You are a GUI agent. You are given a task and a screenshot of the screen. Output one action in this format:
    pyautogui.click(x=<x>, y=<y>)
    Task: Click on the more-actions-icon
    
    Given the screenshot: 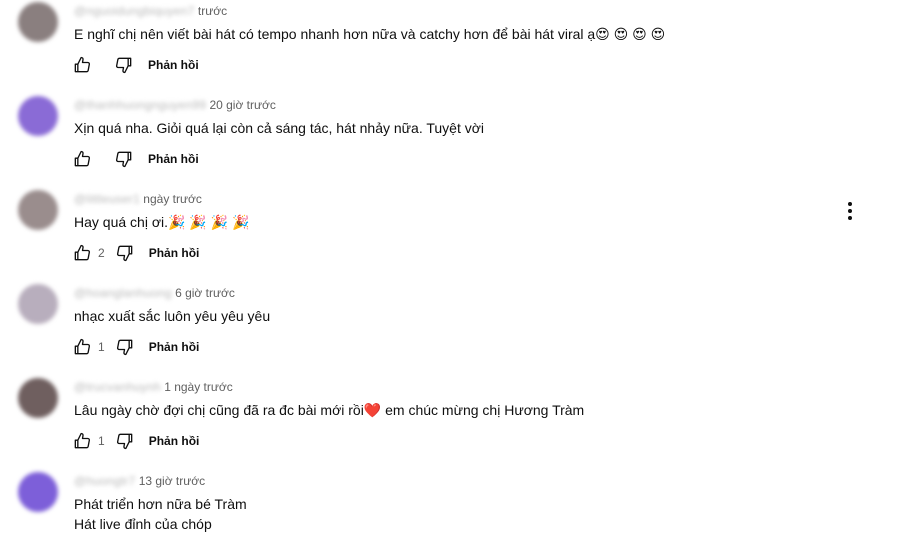 What is the action you would take?
    pyautogui.click(x=850, y=211)
    